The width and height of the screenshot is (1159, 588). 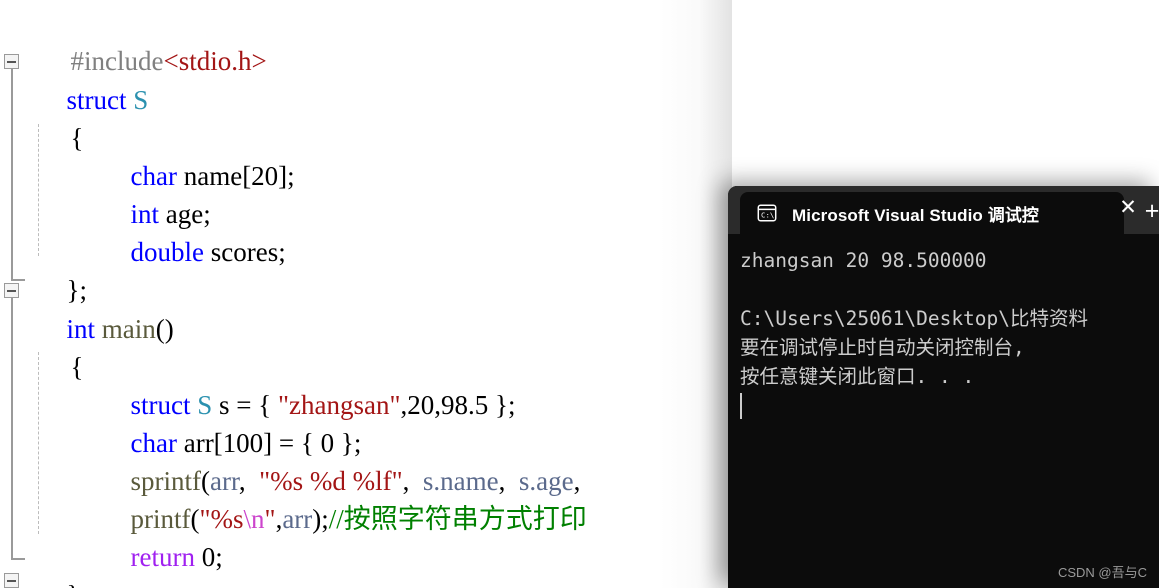 What do you see at coordinates (111, 536) in the screenshot?
I see `code-line-14: return 0;` at bounding box center [111, 536].